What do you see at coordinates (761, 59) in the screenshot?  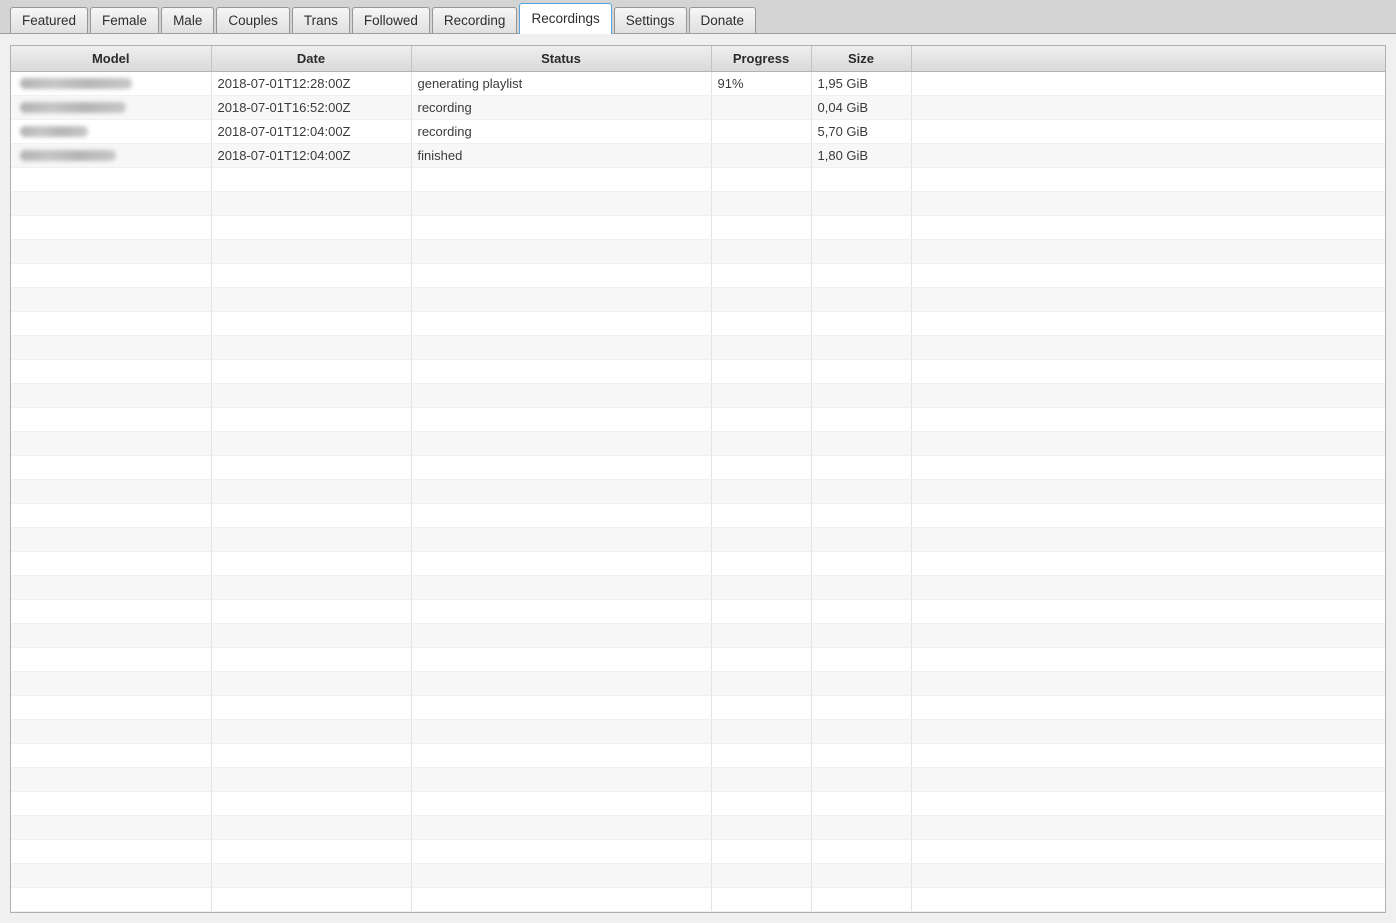 I see `column-header-progress: Progress` at bounding box center [761, 59].